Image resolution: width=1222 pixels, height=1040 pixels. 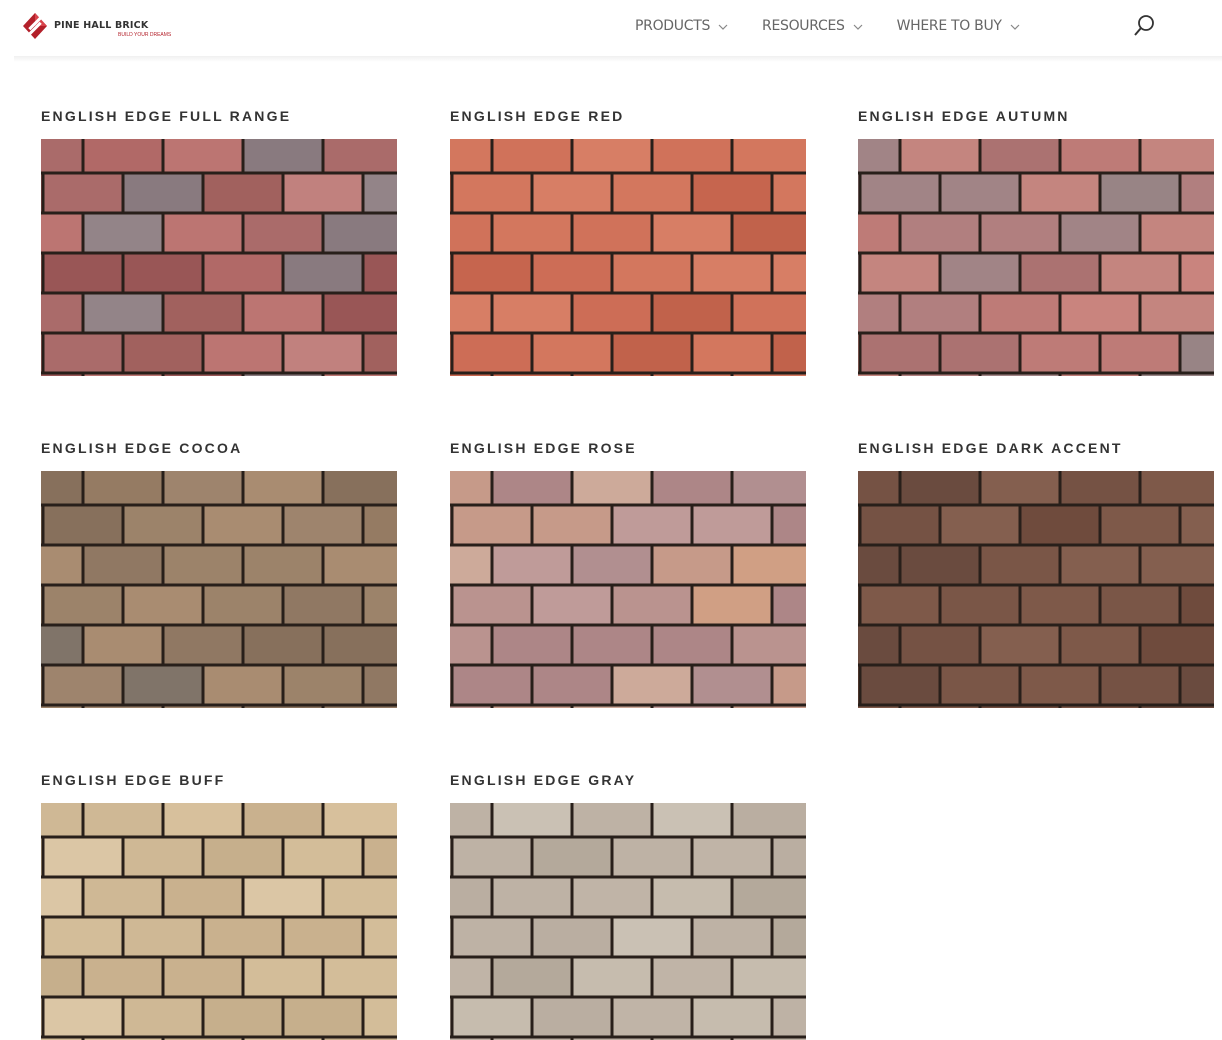 What do you see at coordinates (949, 26) in the screenshot?
I see `nav-item-label: WHERE TO BUY` at bounding box center [949, 26].